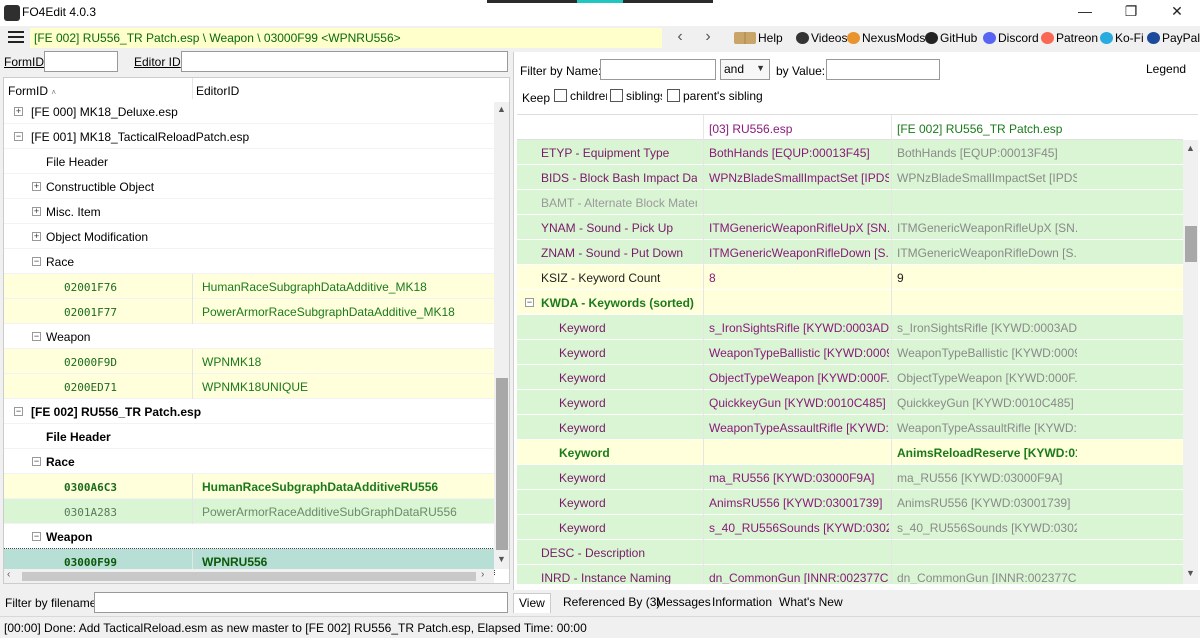  What do you see at coordinates (249, 136) in the screenshot?
I see `tree-node-row: − [FE 001] MK18_TacticalReloadPatch.esp` at bounding box center [249, 136].